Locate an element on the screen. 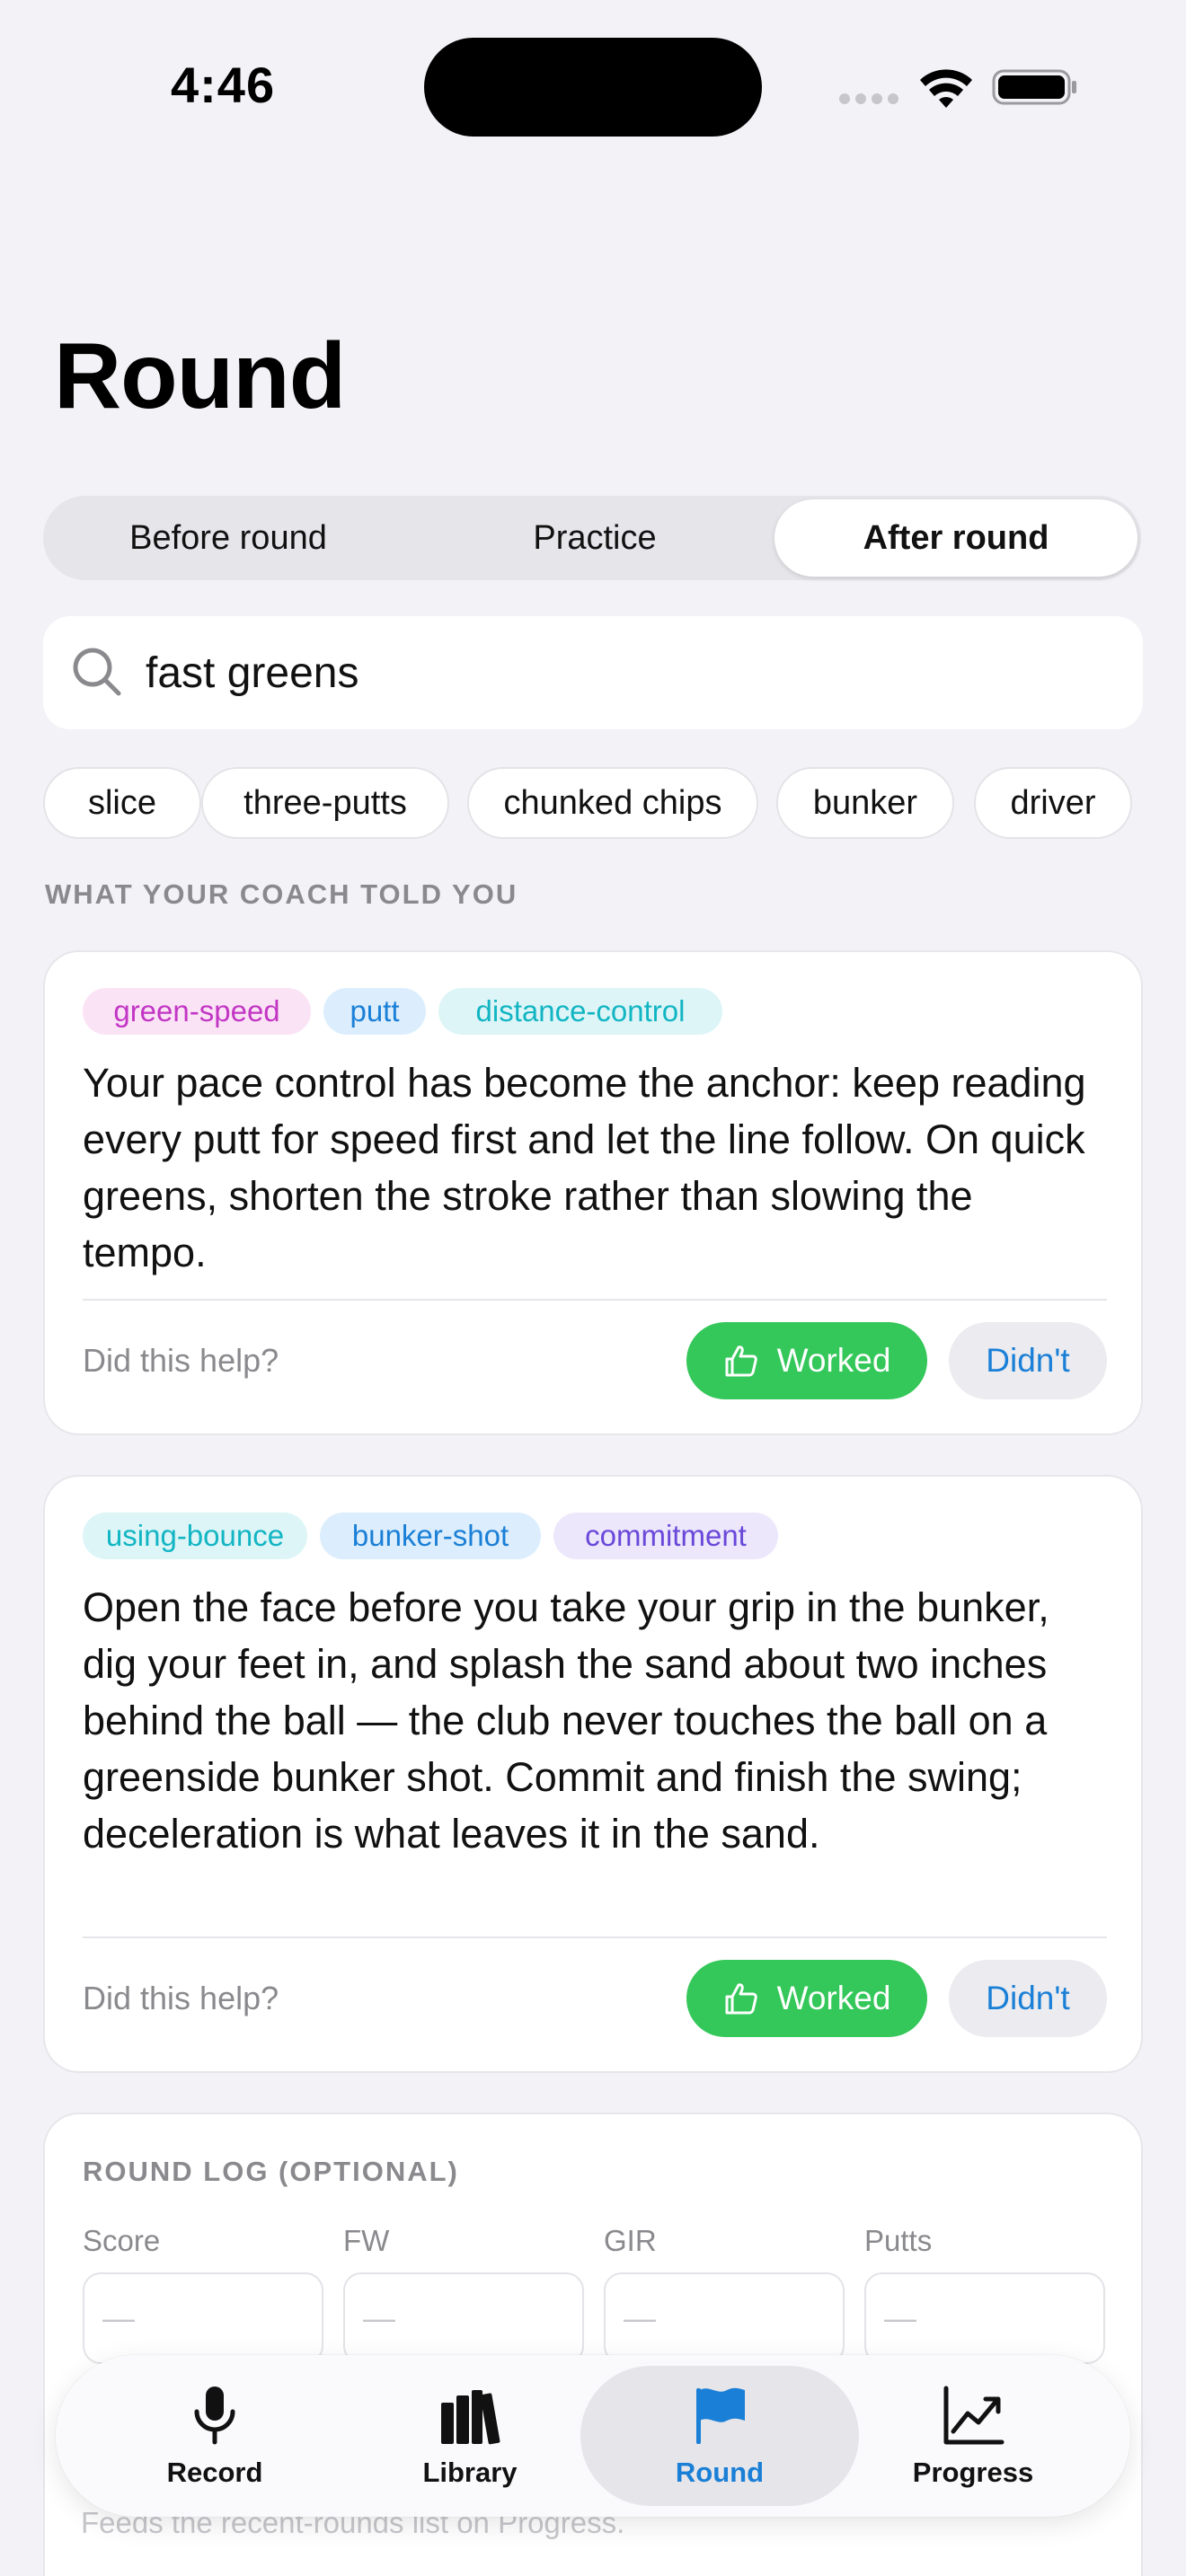 This screenshot has height=2576, width=1186. battery-icon is located at coordinates (1034, 87).